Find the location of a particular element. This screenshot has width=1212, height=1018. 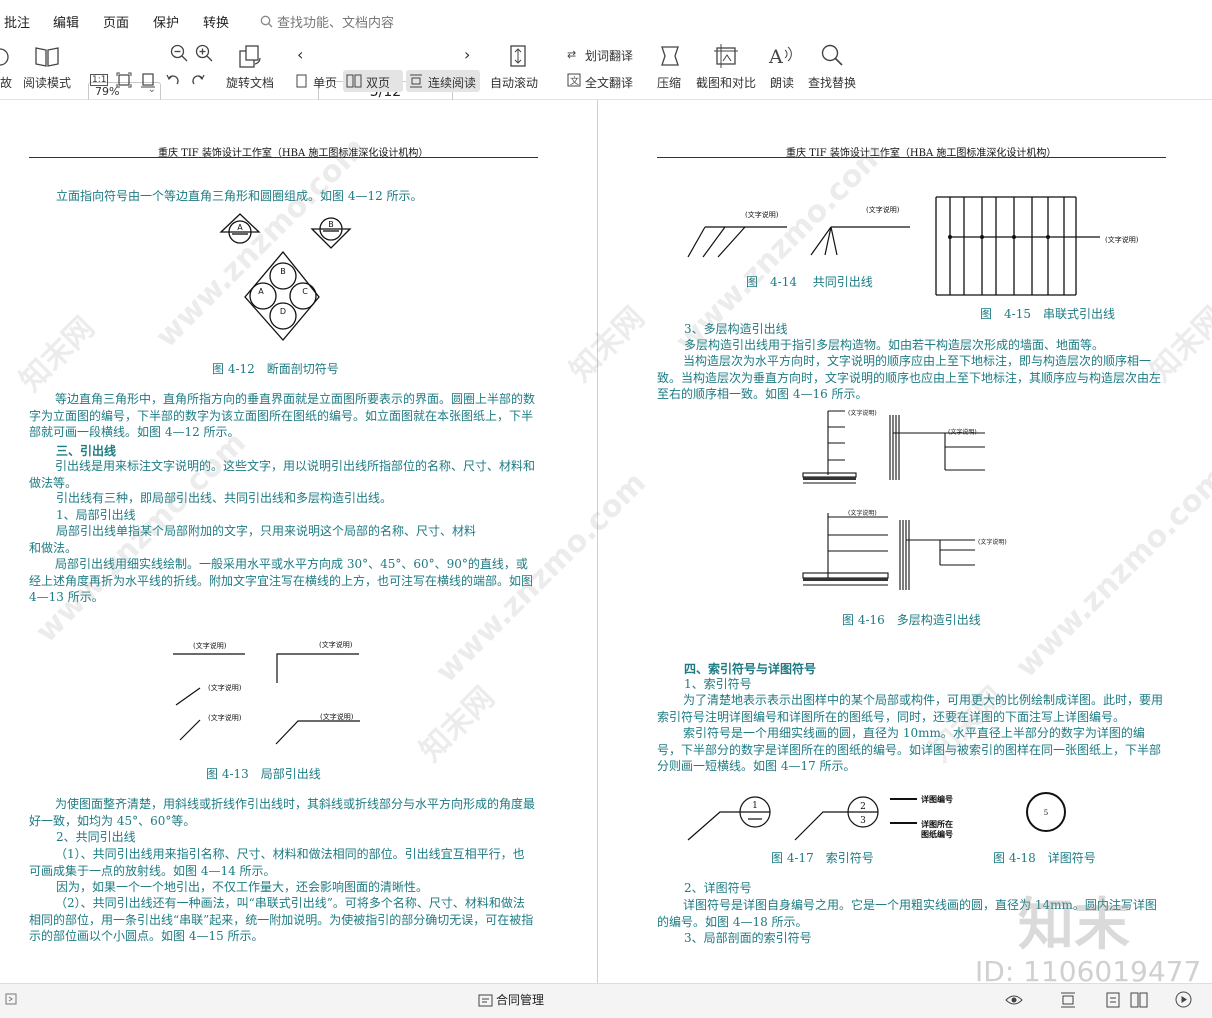

menu-edit: 编辑 is located at coordinates (66, 21).